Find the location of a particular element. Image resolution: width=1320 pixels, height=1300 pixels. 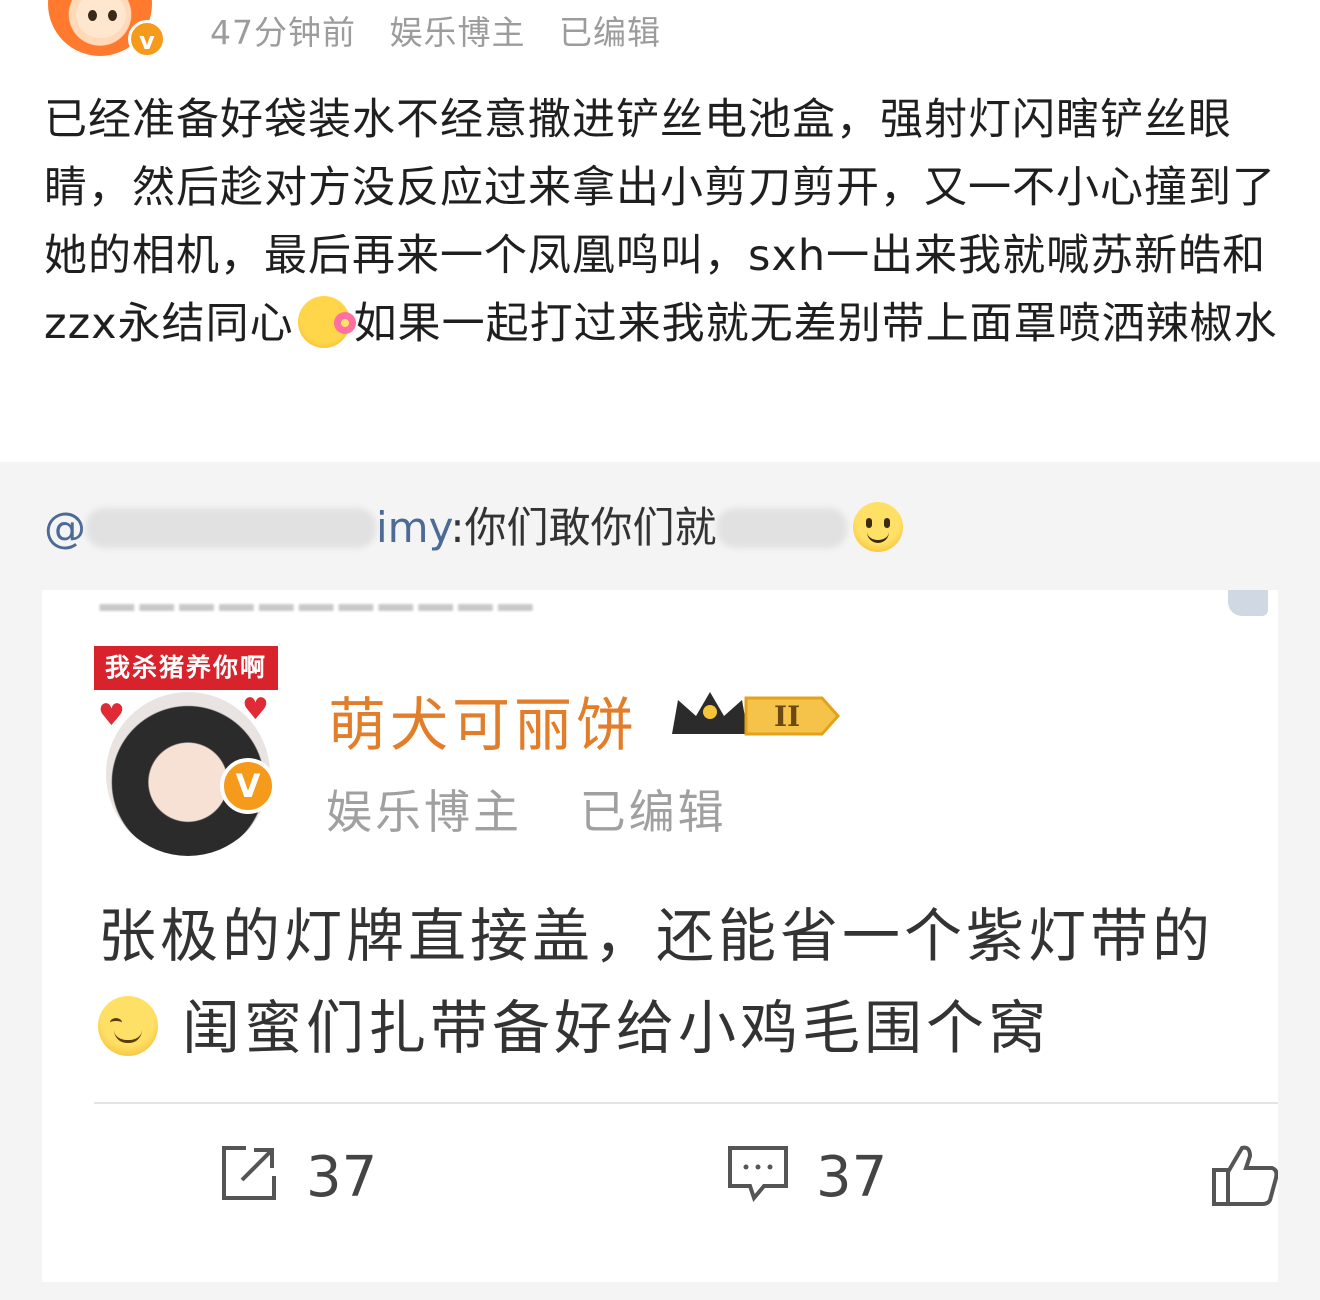

card-meta: 娱乐博主 已编辑 is located at coordinates (546, 809).